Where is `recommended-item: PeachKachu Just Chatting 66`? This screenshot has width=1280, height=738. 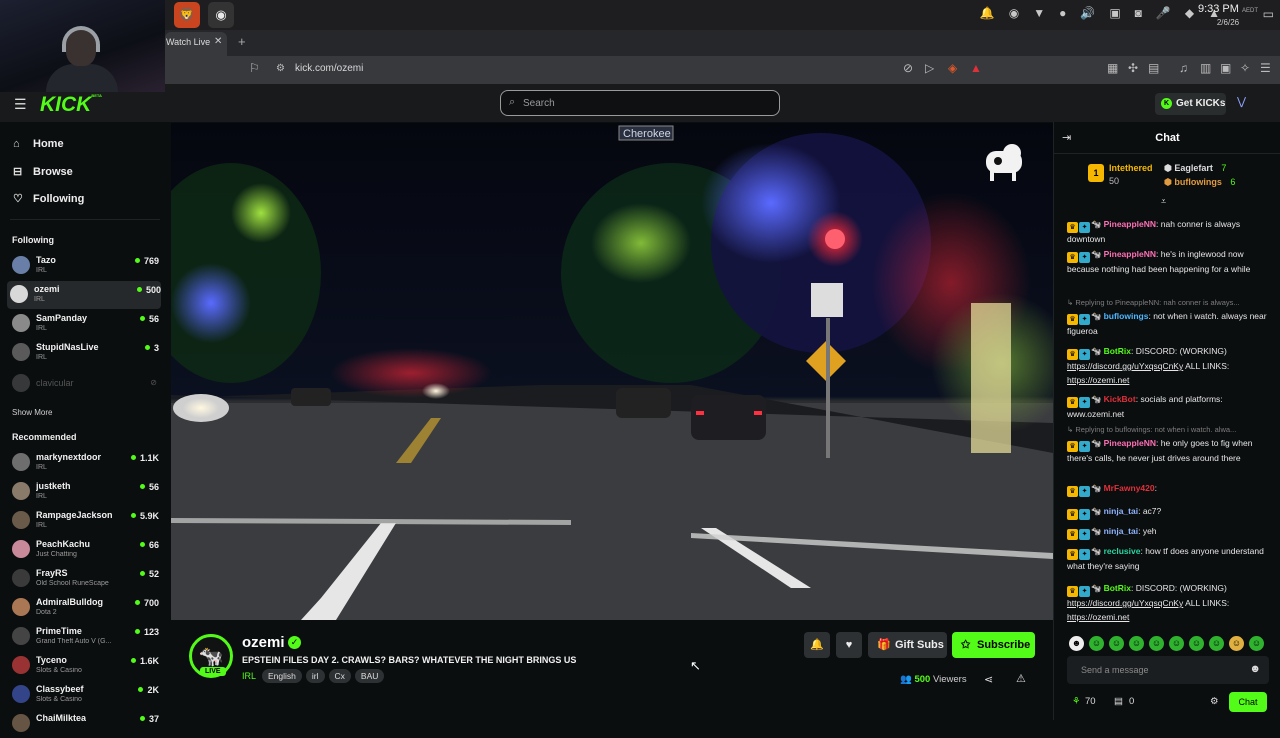 recommended-item: PeachKachu Just Chatting 66 is located at coordinates (84, 550).